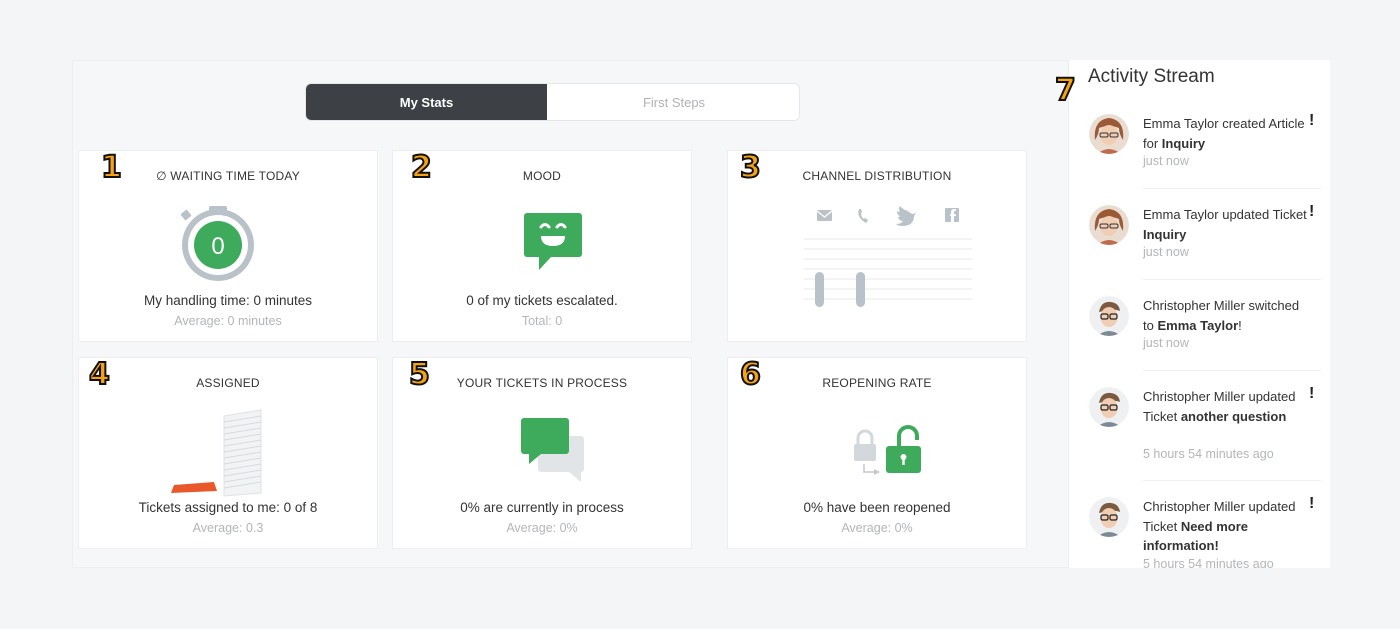 The image size is (1400, 629). Describe the element at coordinates (216, 453) in the screenshot. I see `ticket-stack-icon` at that location.